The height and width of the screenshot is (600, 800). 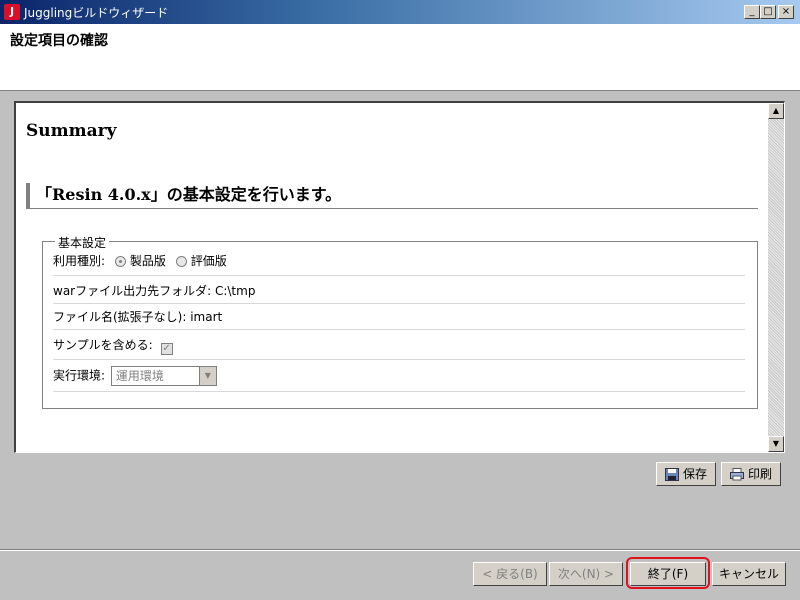 I want to click on environment-label: 実行環境:, so click(x=79, y=375).